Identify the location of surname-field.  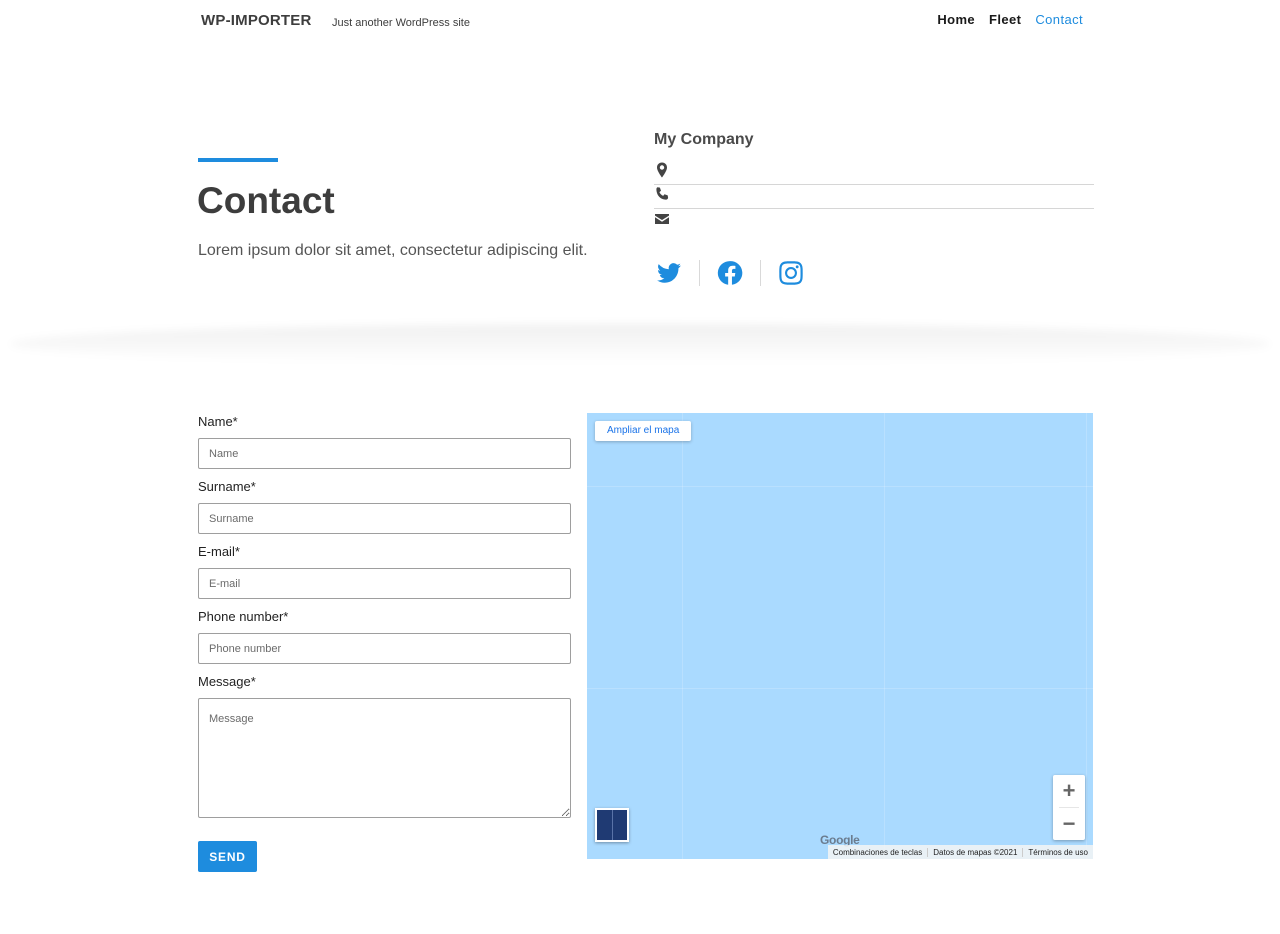
(384, 518).